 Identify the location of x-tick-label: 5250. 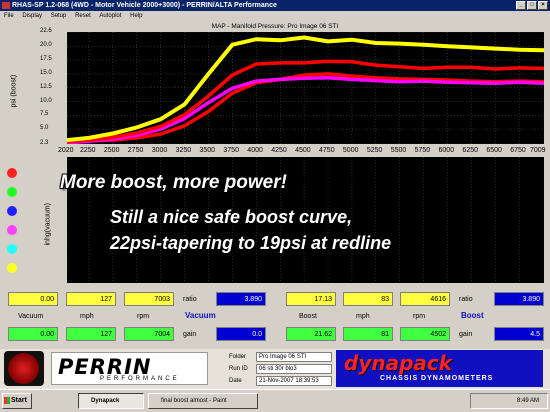
(374, 150).